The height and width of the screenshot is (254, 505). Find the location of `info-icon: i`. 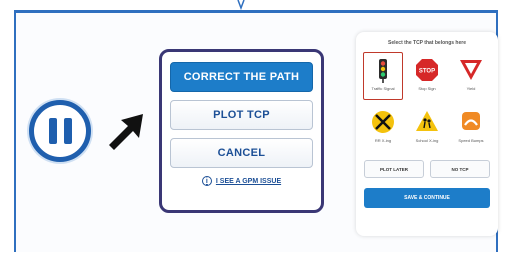

info-icon: i is located at coordinates (206, 181).